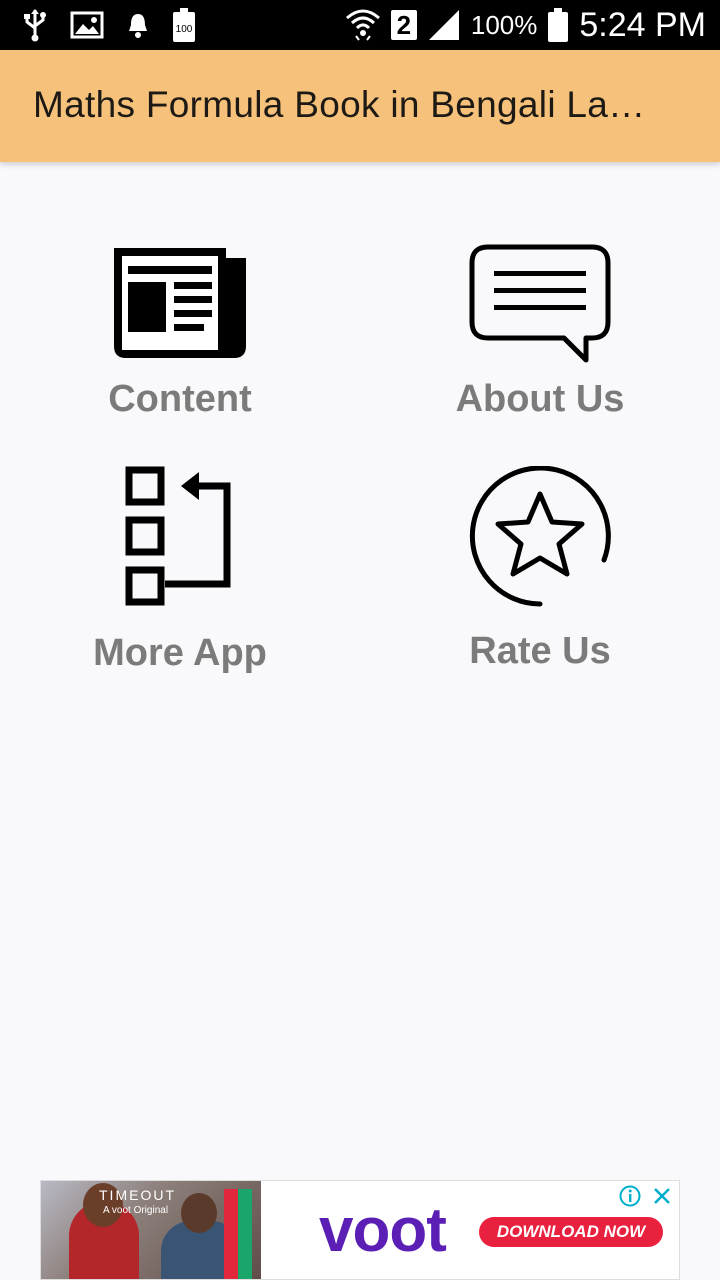 This screenshot has height=1280, width=720. I want to click on about-us-button: About Us, so click(540, 332).